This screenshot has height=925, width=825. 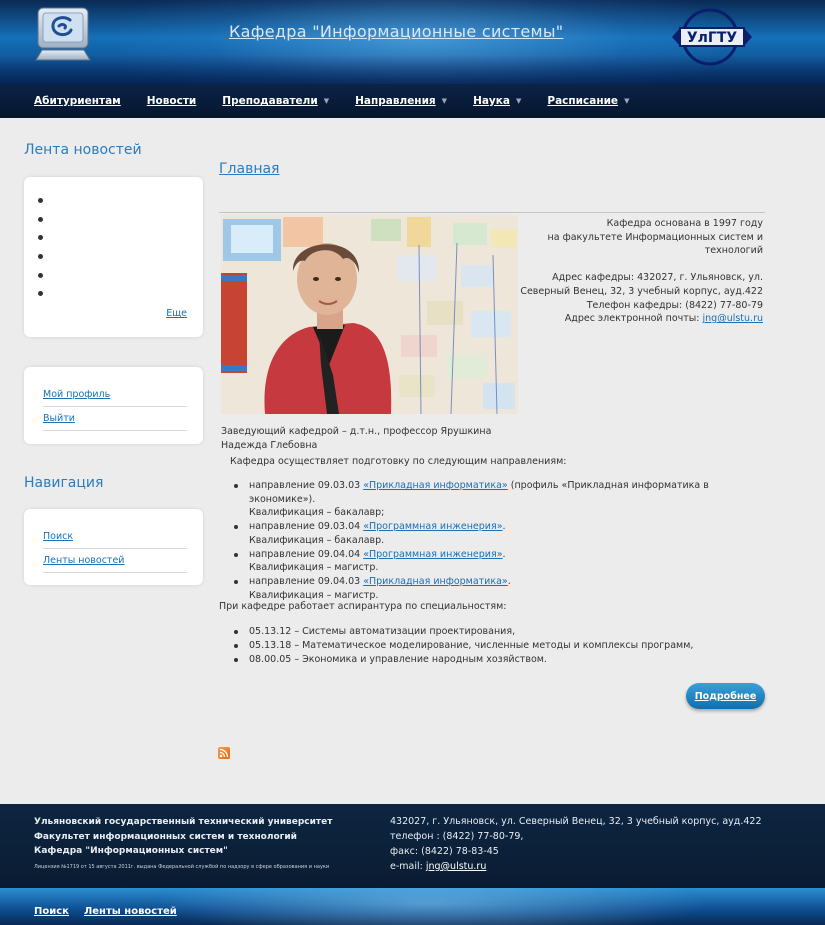 I want to click on nav-item-news: Новости, so click(x=172, y=101).